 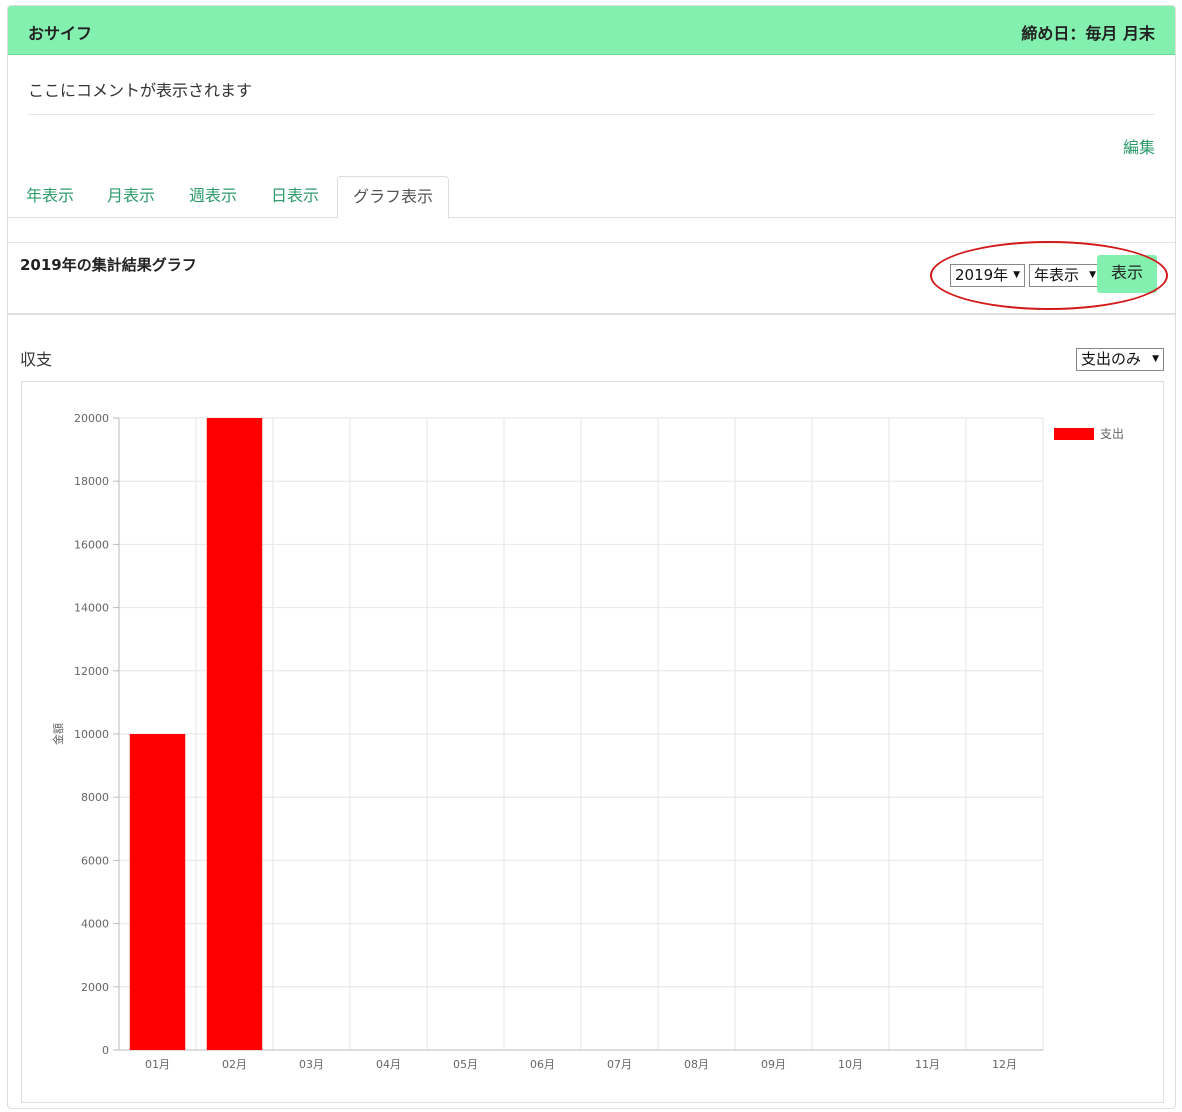 What do you see at coordinates (108, 265) in the screenshot?
I see `graph-title: 2019年の集計結果グラフ` at bounding box center [108, 265].